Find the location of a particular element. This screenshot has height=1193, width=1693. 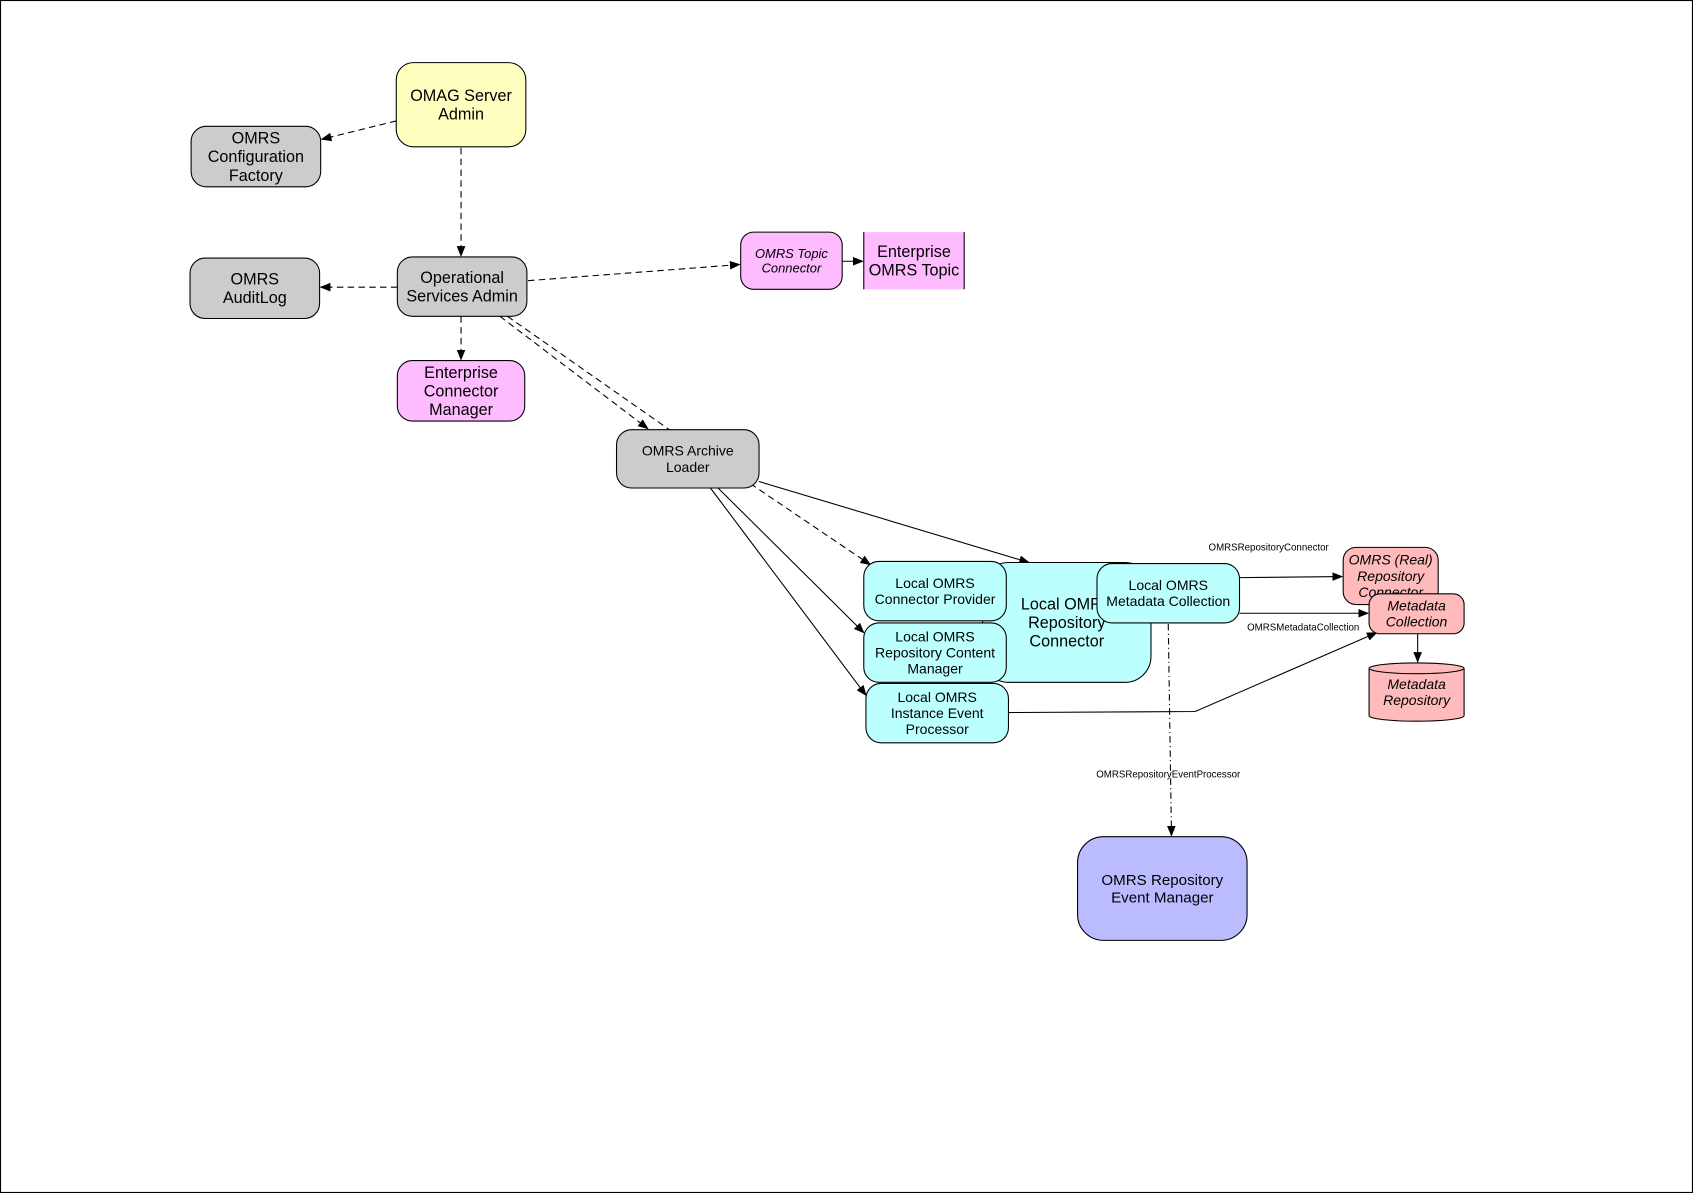

node-archive-loader: OMRS ArchiveLoader is located at coordinates (687, 459).